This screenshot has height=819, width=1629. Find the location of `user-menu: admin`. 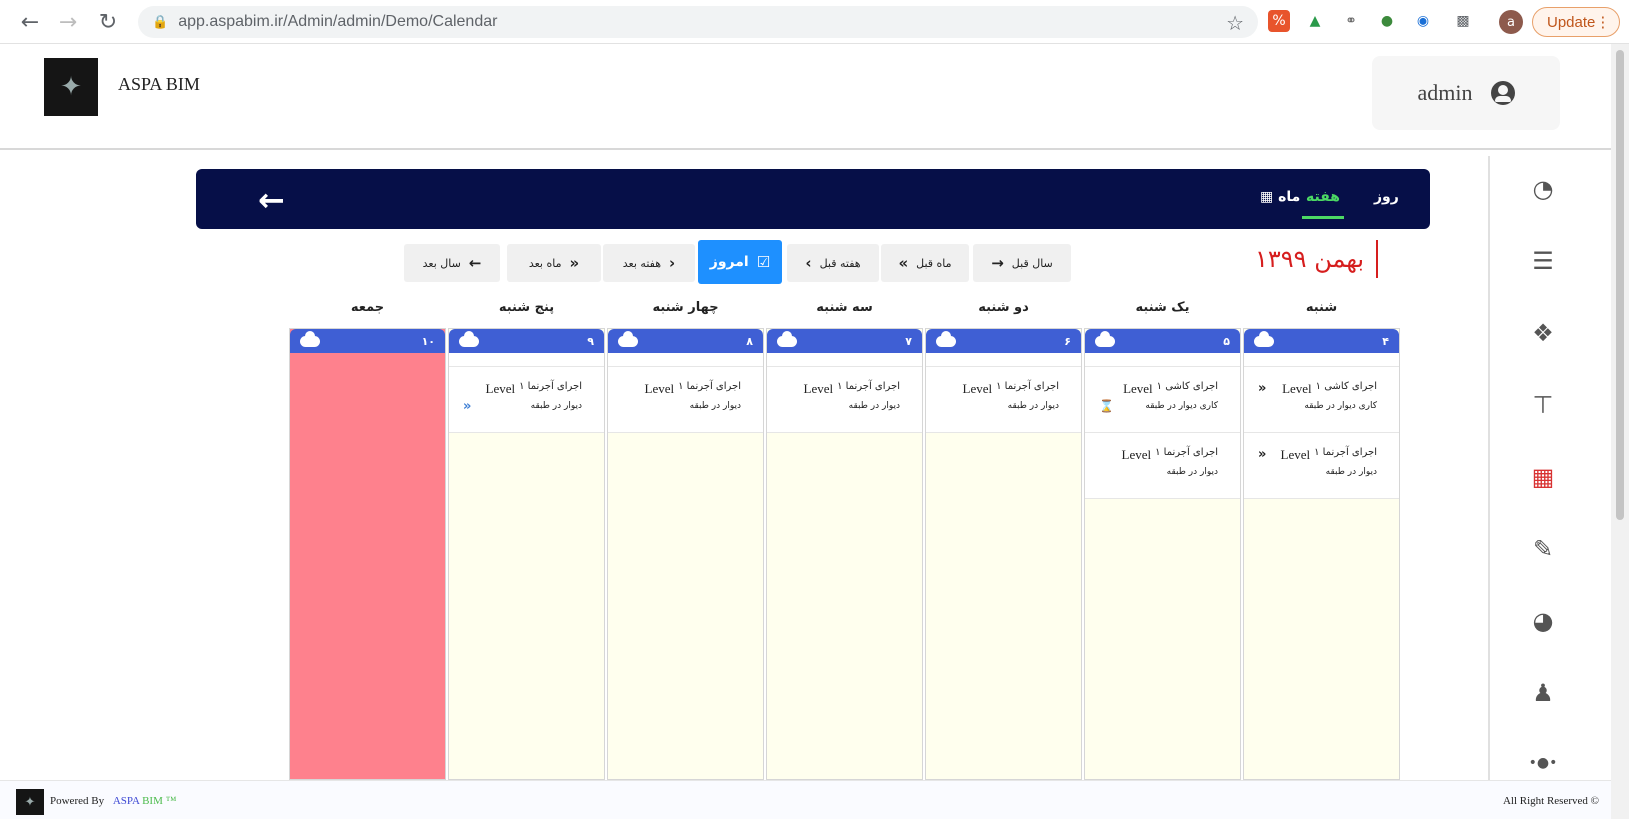

user-menu: admin is located at coordinates (1466, 93).